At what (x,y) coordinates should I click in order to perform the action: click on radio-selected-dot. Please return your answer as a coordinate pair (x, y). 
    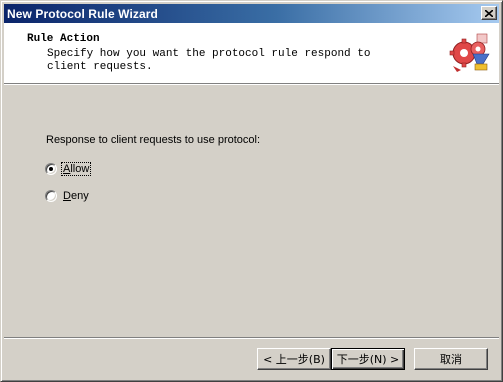
    Looking at the image, I should click on (51, 169).